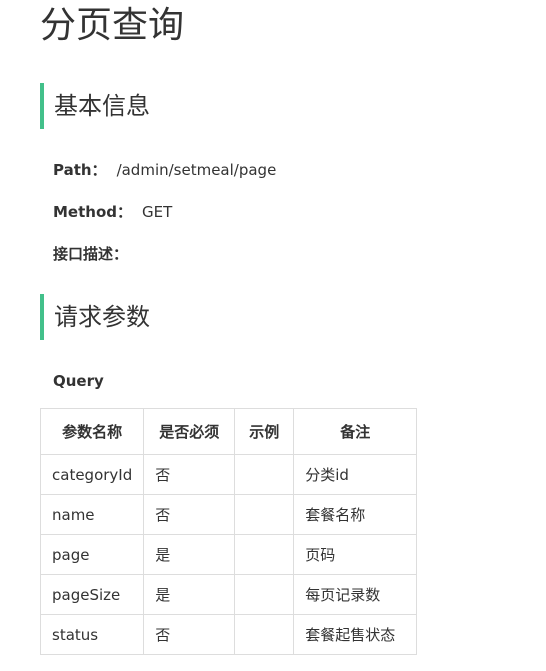  What do you see at coordinates (92, 474) in the screenshot?
I see `cell-param-name: categoryId` at bounding box center [92, 474].